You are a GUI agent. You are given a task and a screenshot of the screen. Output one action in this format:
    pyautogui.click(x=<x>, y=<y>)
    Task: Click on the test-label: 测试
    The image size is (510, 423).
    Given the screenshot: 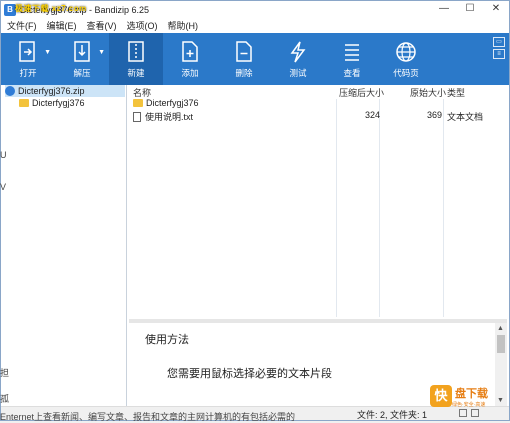 What is the action you would take?
    pyautogui.click(x=298, y=73)
    